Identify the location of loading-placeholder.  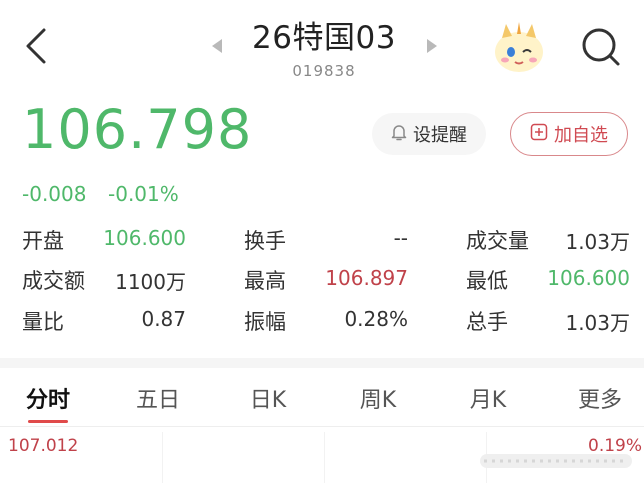
(556, 461).